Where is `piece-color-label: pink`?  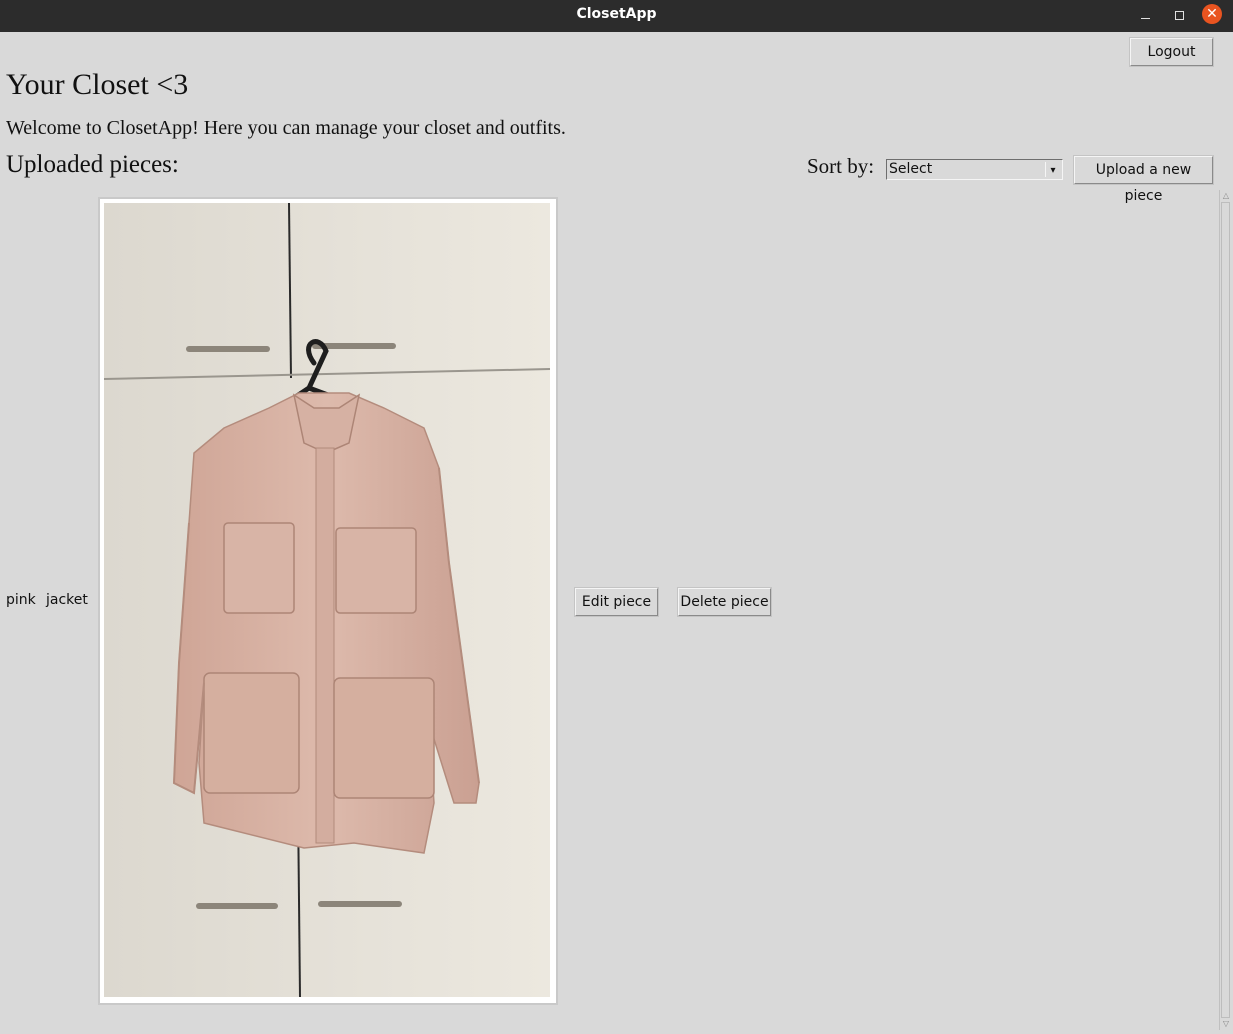
piece-color-label: pink is located at coordinates (21, 600).